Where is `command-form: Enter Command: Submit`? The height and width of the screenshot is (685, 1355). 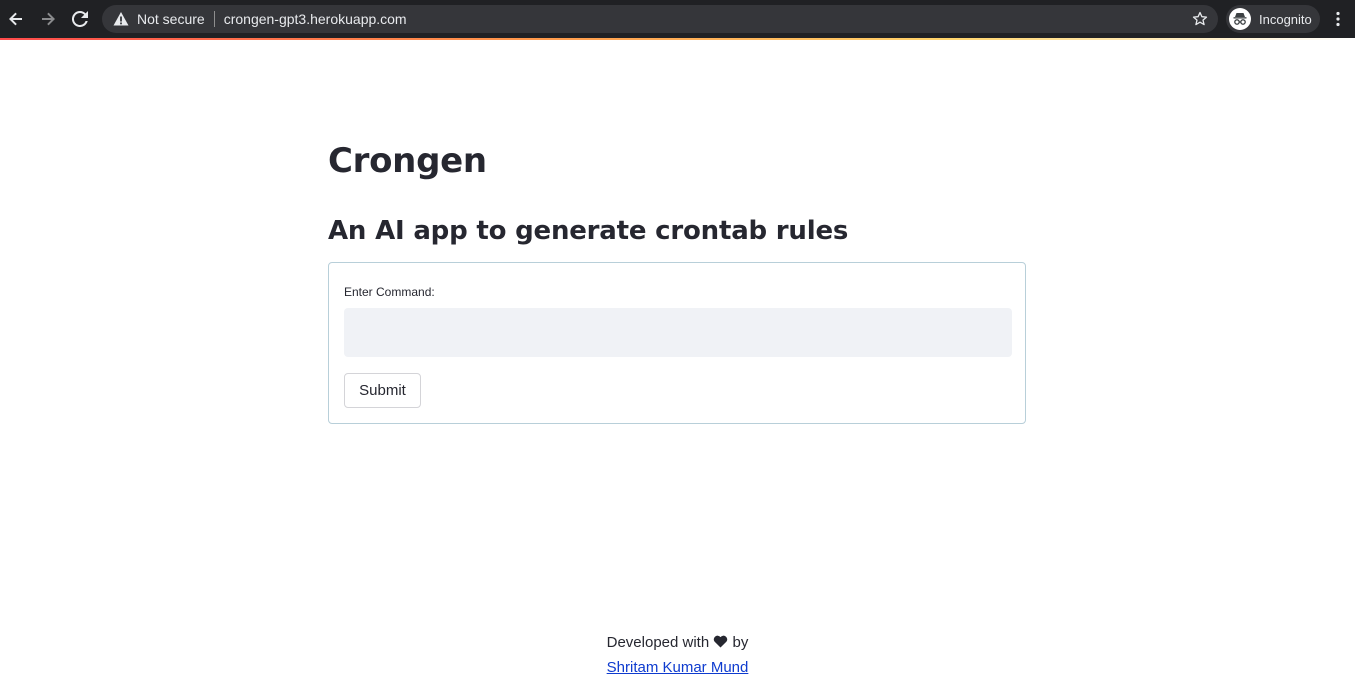 command-form: Enter Command: Submit is located at coordinates (677, 343).